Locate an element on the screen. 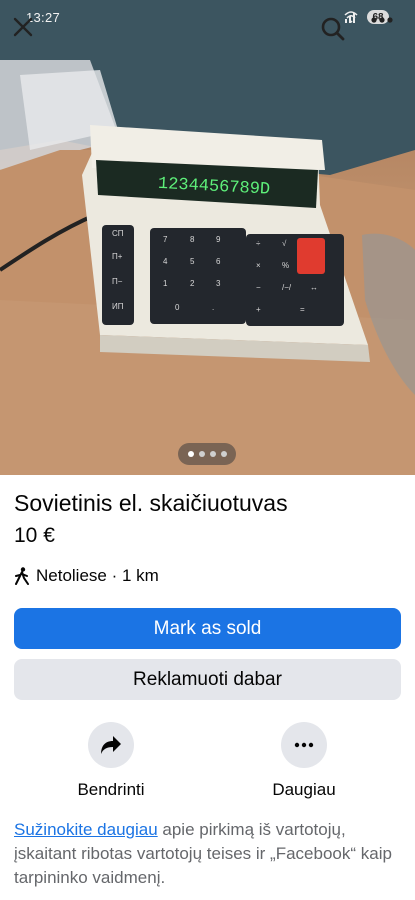  more-horizontal-icon is located at coordinates (304, 745).